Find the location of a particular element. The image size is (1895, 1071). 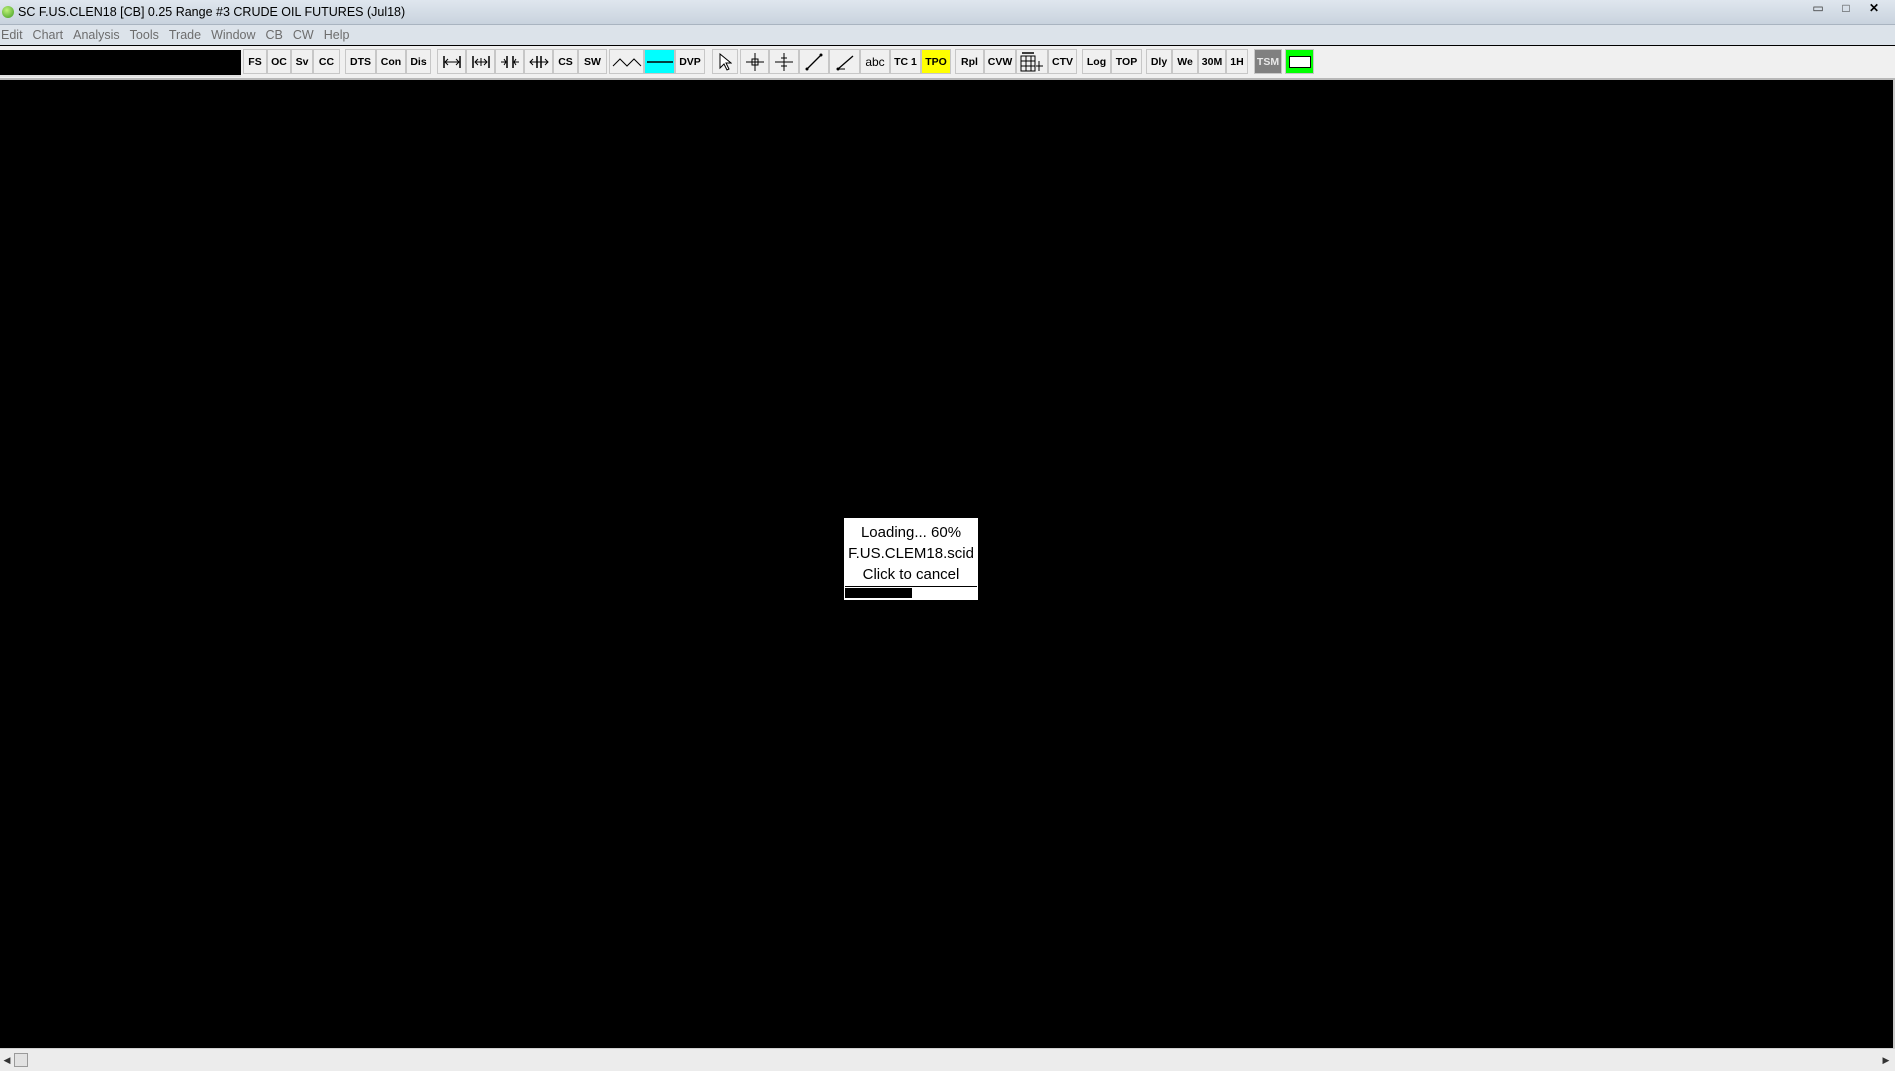

menu-trade: Trade is located at coordinates (188, 35).